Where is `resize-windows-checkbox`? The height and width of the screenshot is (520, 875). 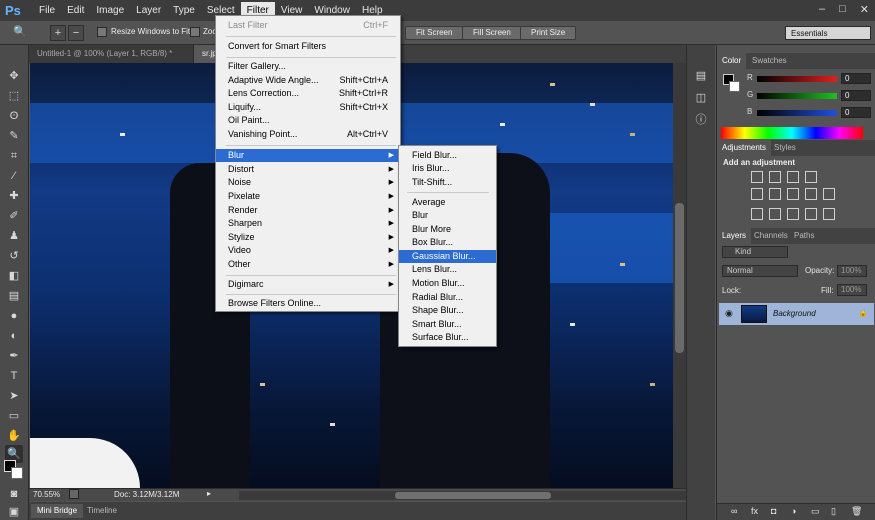
resize-windows-checkbox is located at coordinates (102, 32).